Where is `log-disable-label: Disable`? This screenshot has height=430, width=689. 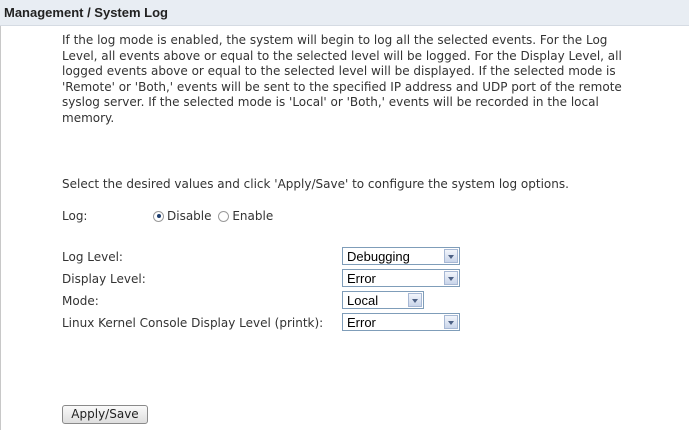 log-disable-label: Disable is located at coordinates (189, 216).